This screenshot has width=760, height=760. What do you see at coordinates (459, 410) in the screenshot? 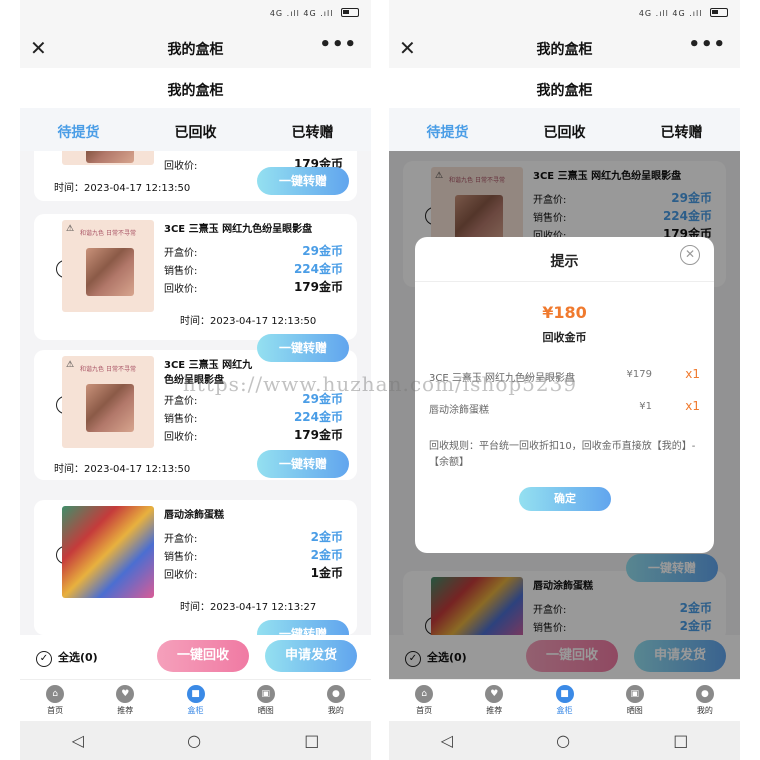
I see `recycle-item-name: 唇动涂飾蛋糕` at bounding box center [459, 410].